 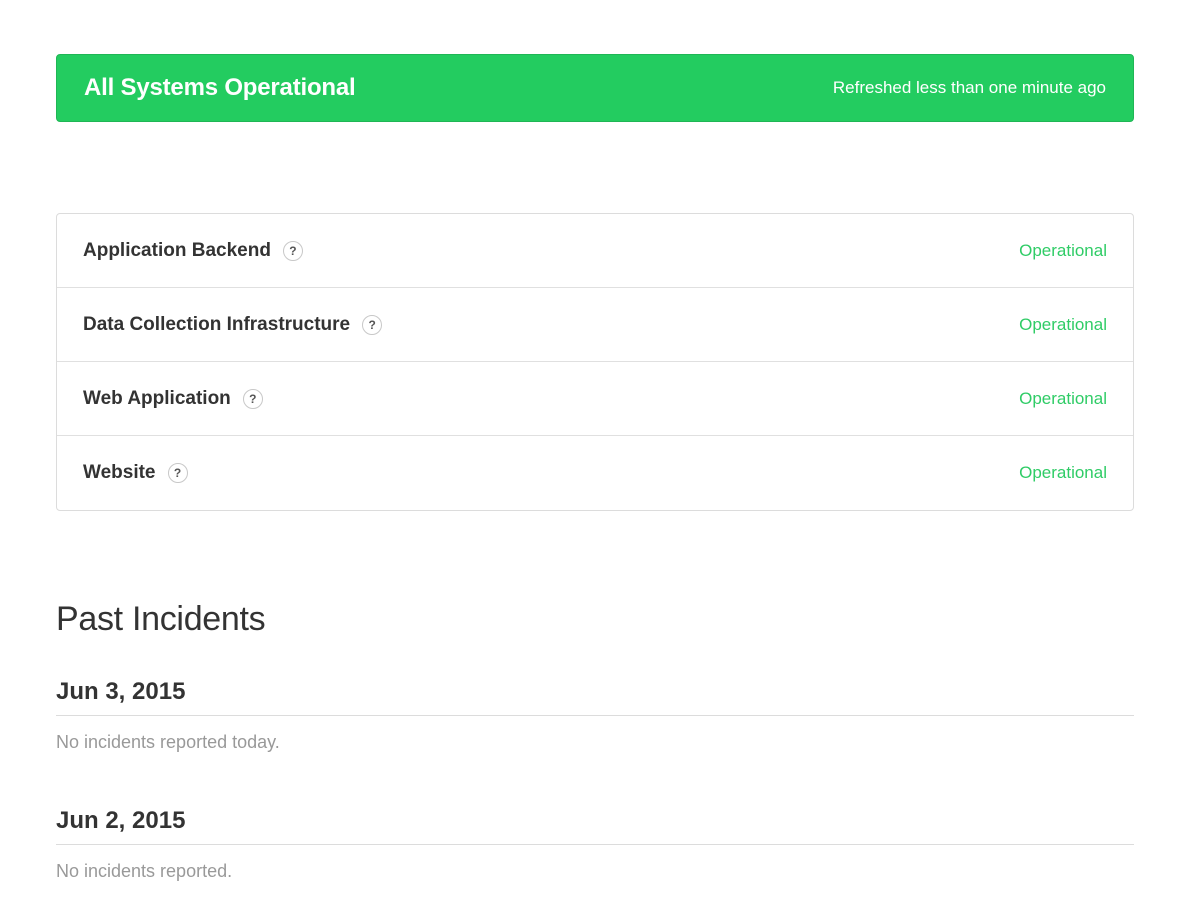 I want to click on incident-day: Jun 3, 2015 No incidents reported today., so click(x=595, y=715).